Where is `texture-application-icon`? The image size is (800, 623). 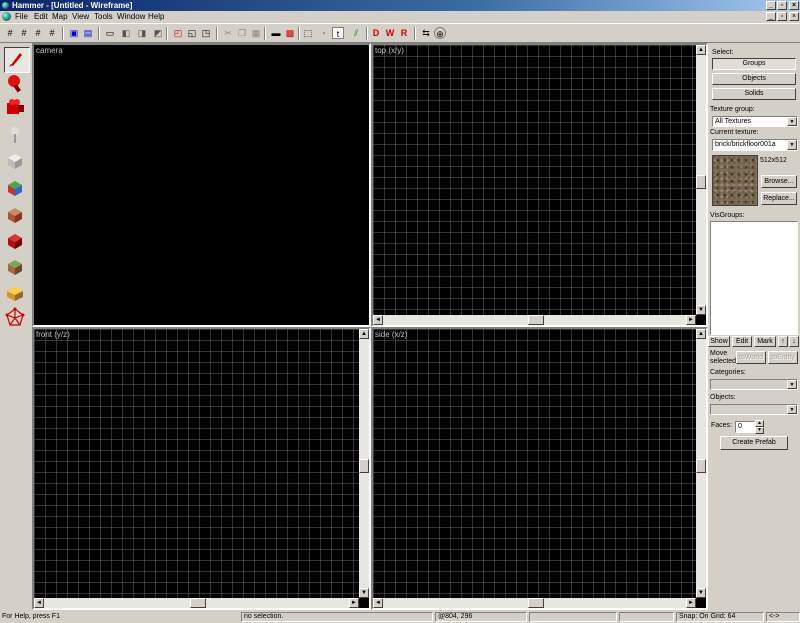 texture-application-icon is located at coordinates (16, 189).